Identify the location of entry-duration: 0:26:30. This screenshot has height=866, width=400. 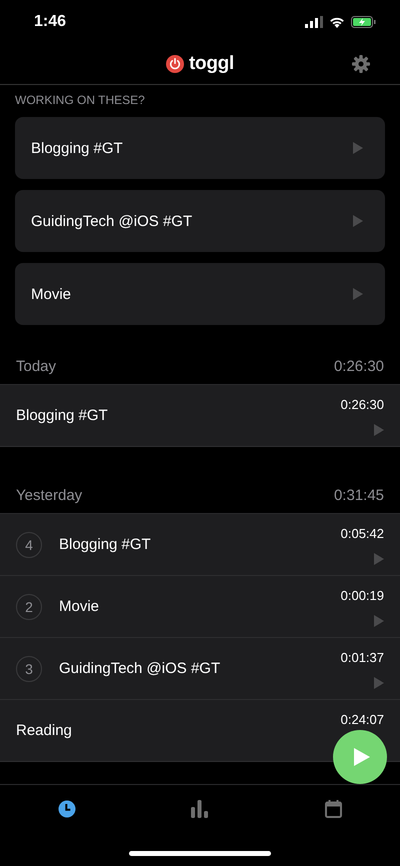
(362, 404).